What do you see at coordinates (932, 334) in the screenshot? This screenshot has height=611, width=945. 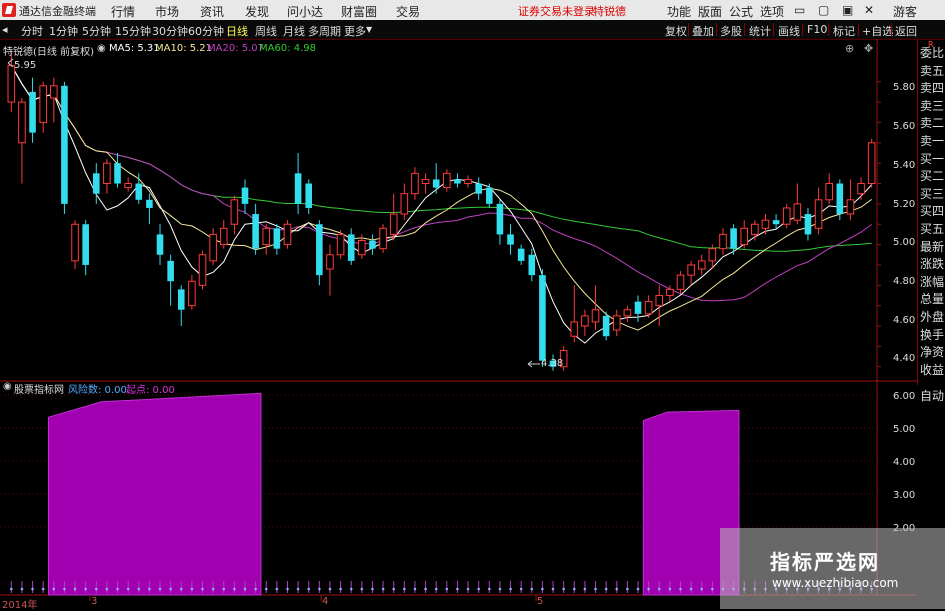 I see `side-panel-item: 换手` at bounding box center [932, 334].